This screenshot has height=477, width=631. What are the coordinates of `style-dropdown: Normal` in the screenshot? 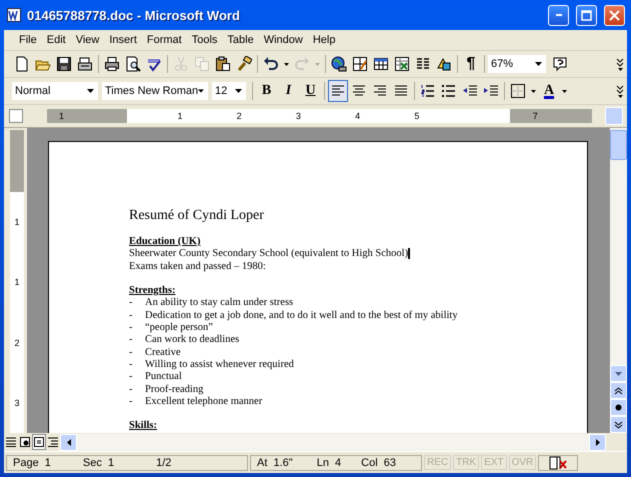 It's located at (55, 91).